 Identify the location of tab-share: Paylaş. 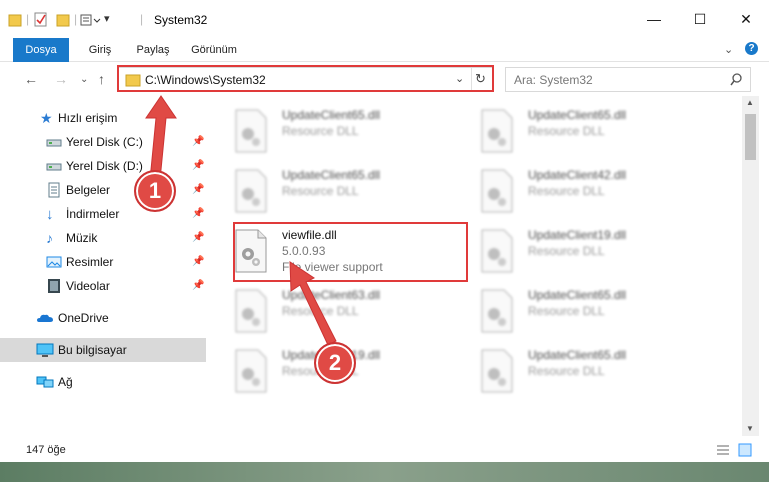
(153, 50).